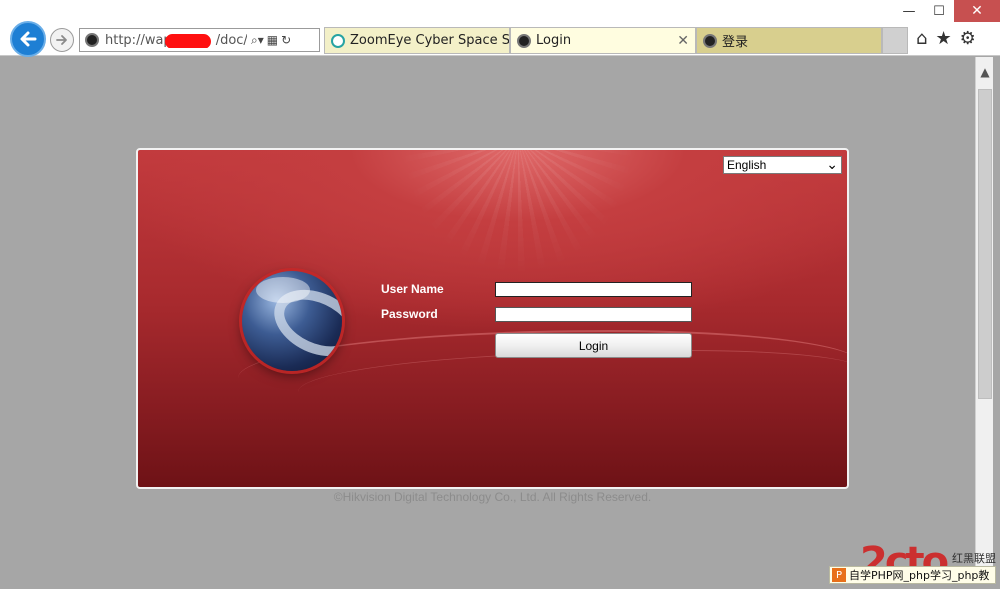  Describe the element at coordinates (518, 225) in the screenshot. I see `light-rays-decoration` at that location.